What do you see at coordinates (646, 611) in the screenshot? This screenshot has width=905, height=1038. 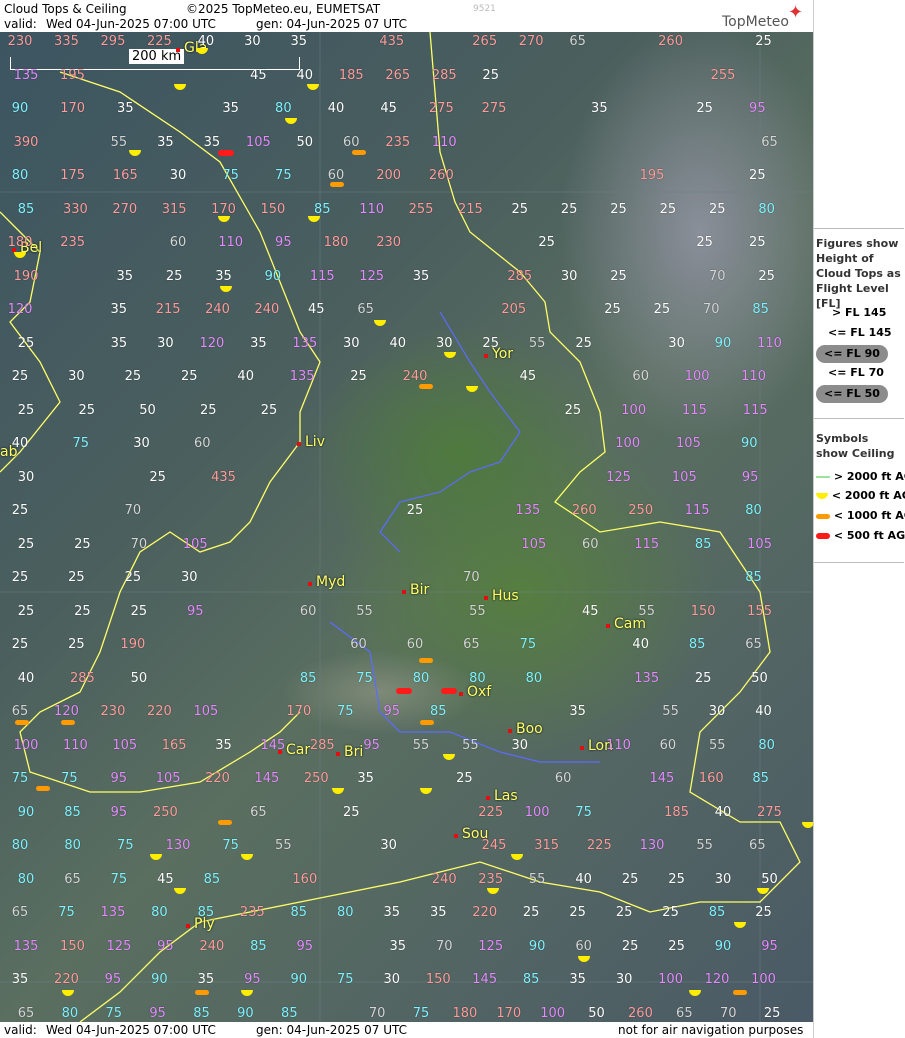 I see `cloud-top-value: 55` at bounding box center [646, 611].